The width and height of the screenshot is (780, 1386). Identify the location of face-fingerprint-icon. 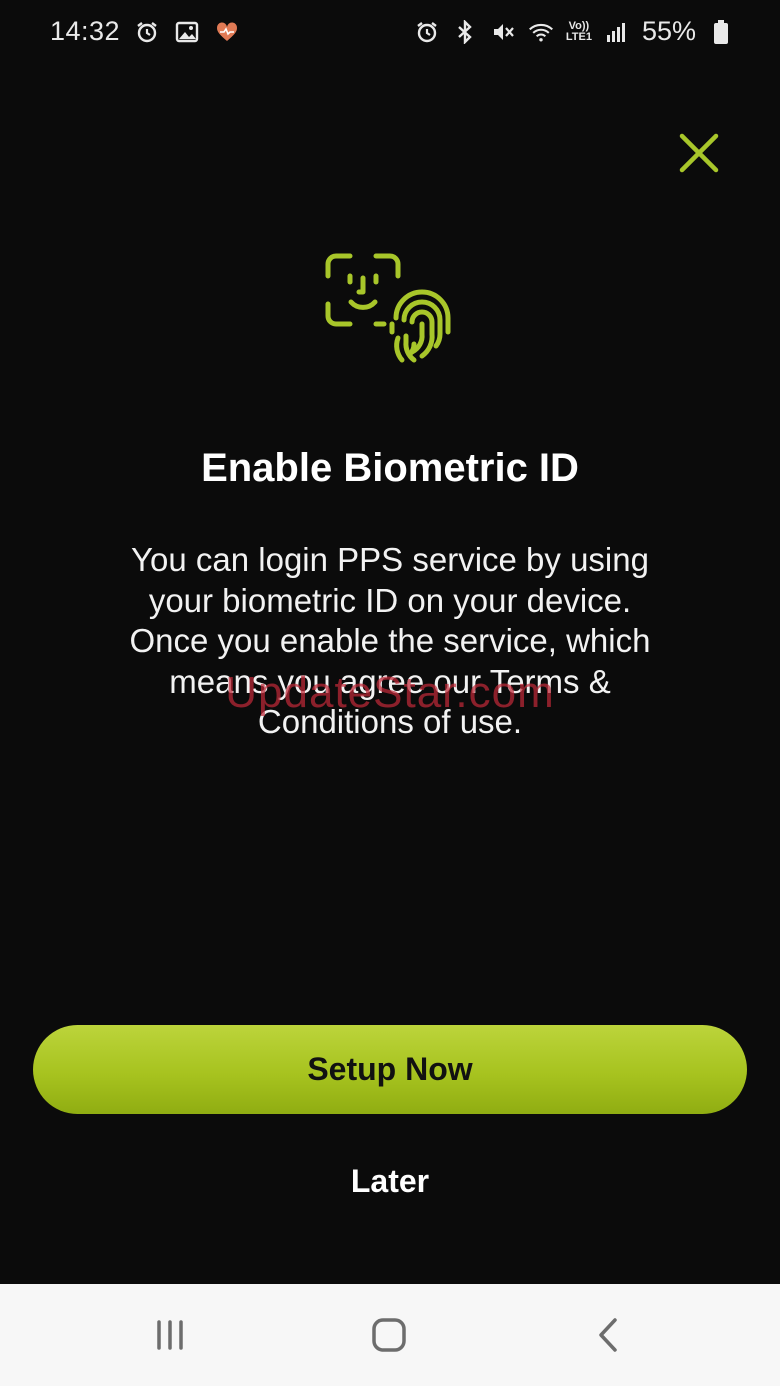
(390, 315).